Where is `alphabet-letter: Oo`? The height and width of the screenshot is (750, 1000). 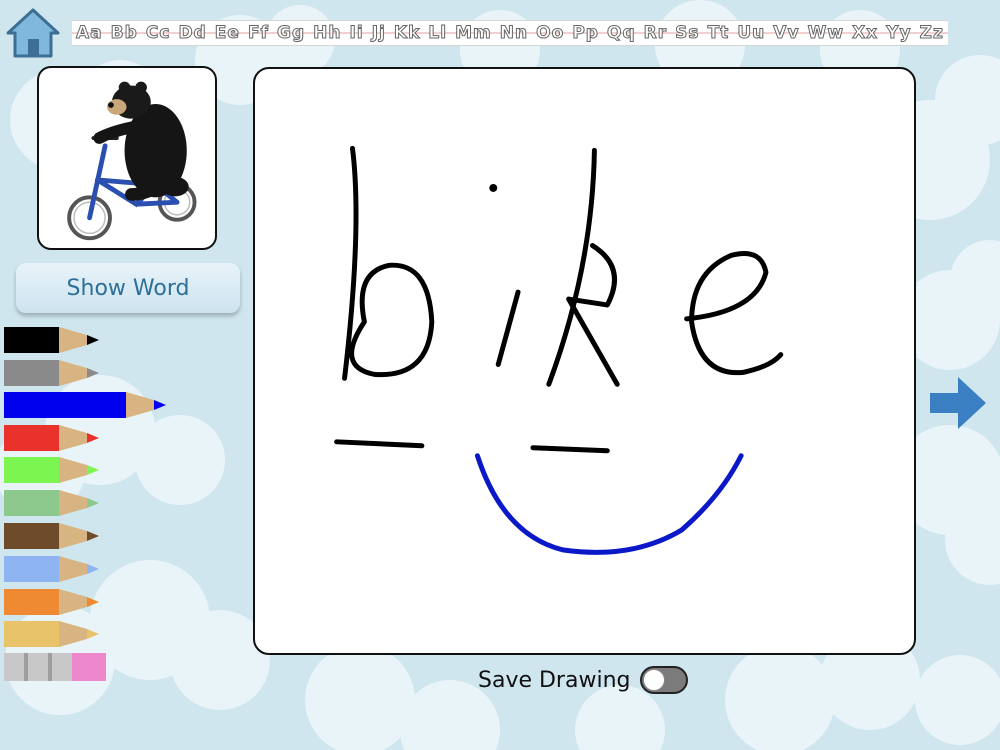 alphabet-letter: Oo is located at coordinates (550, 33).